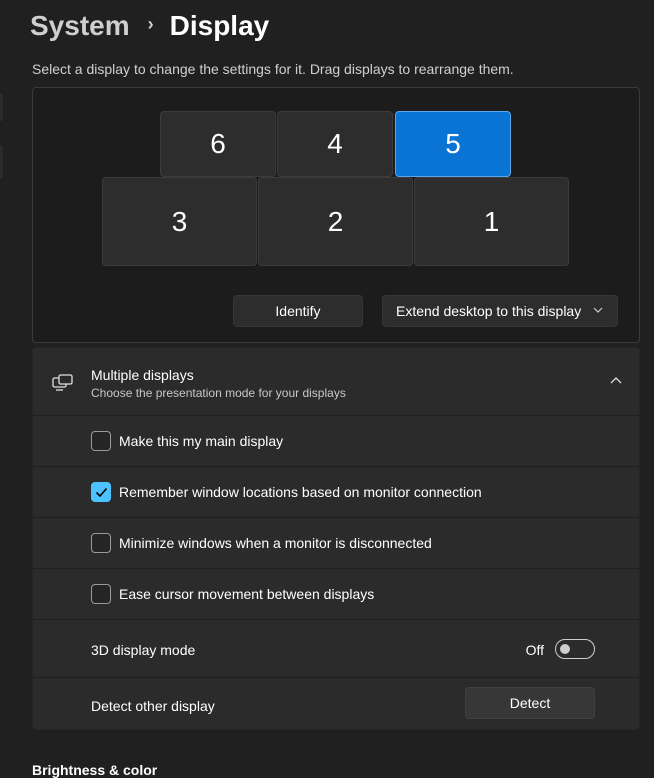 The image size is (654, 778). I want to click on detect-button: Detect, so click(530, 703).